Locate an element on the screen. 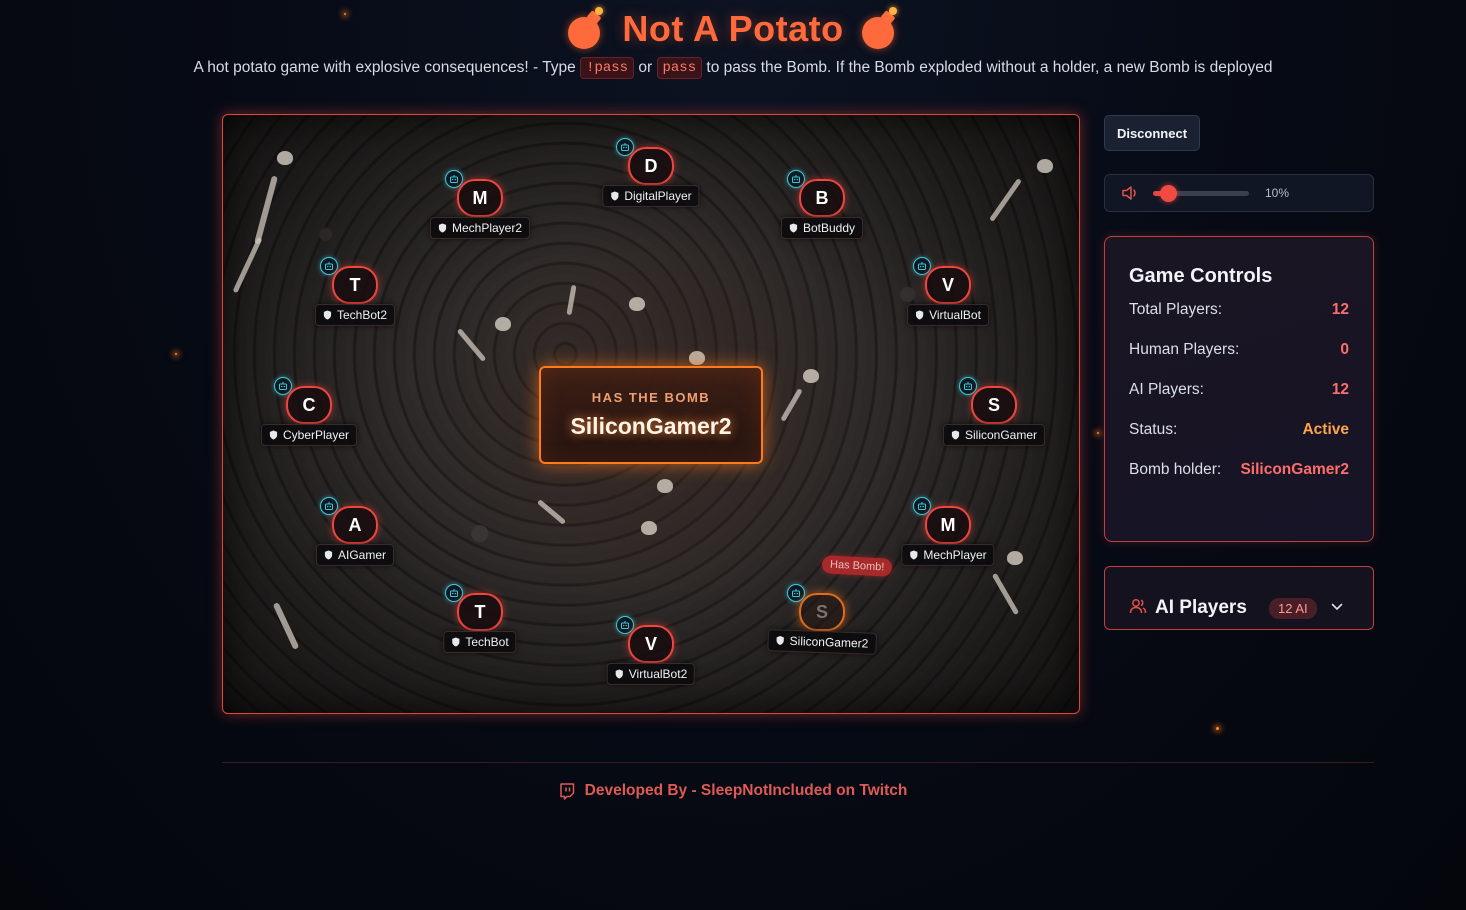 This screenshot has width=1466, height=910. player-token: A AIGamer is located at coordinates (355, 541).